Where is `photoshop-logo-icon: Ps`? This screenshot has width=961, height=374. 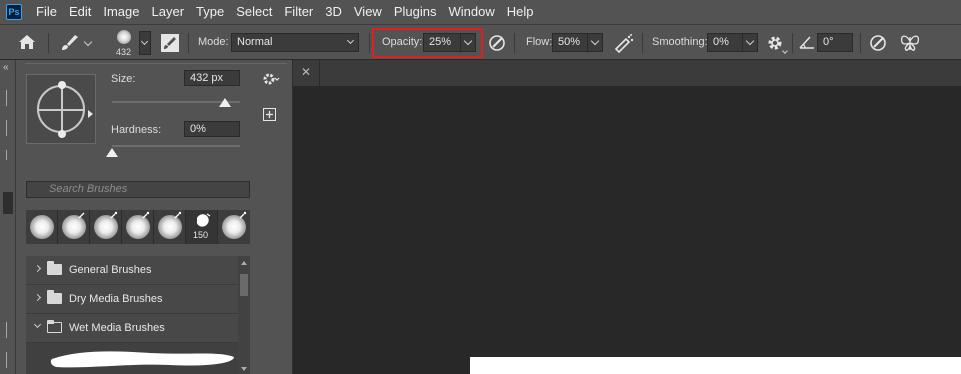
photoshop-logo-icon: Ps is located at coordinates (14, 12).